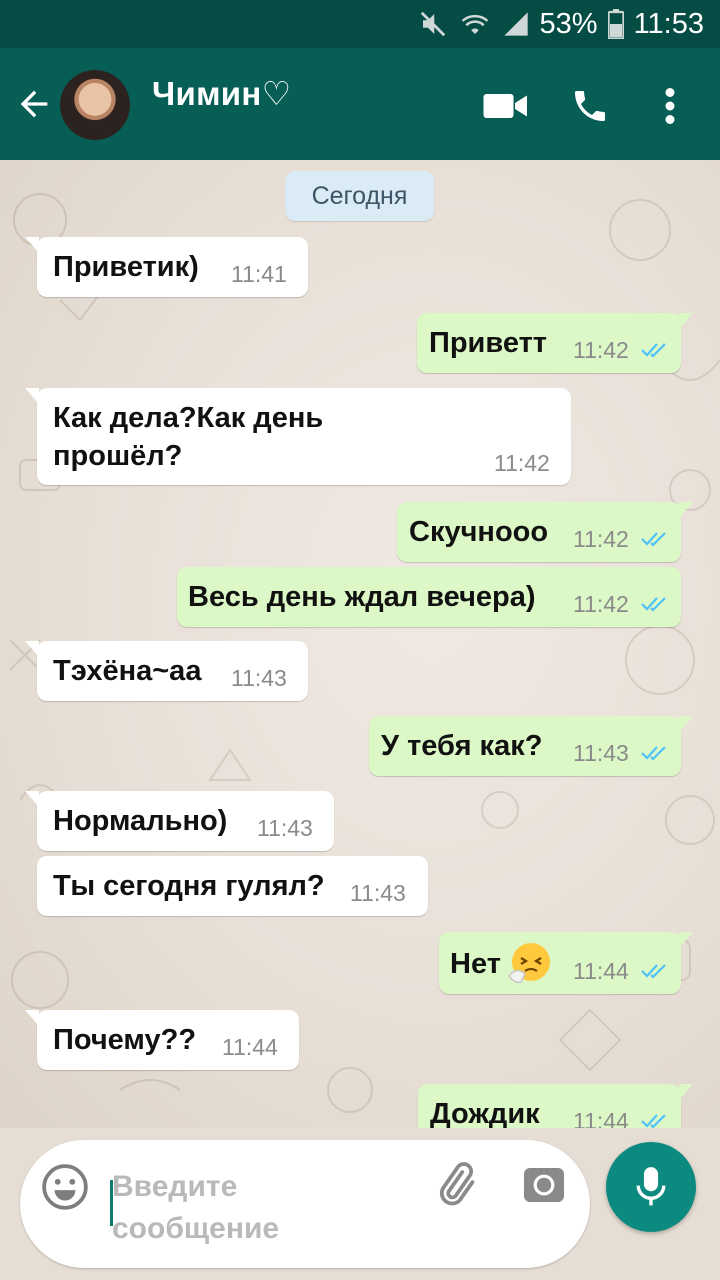 Image resolution: width=720 pixels, height=1280 pixels. Describe the element at coordinates (298, 436) in the screenshot. I see `message-incoming: Как дела?Как день прошёл? 11:42` at that location.